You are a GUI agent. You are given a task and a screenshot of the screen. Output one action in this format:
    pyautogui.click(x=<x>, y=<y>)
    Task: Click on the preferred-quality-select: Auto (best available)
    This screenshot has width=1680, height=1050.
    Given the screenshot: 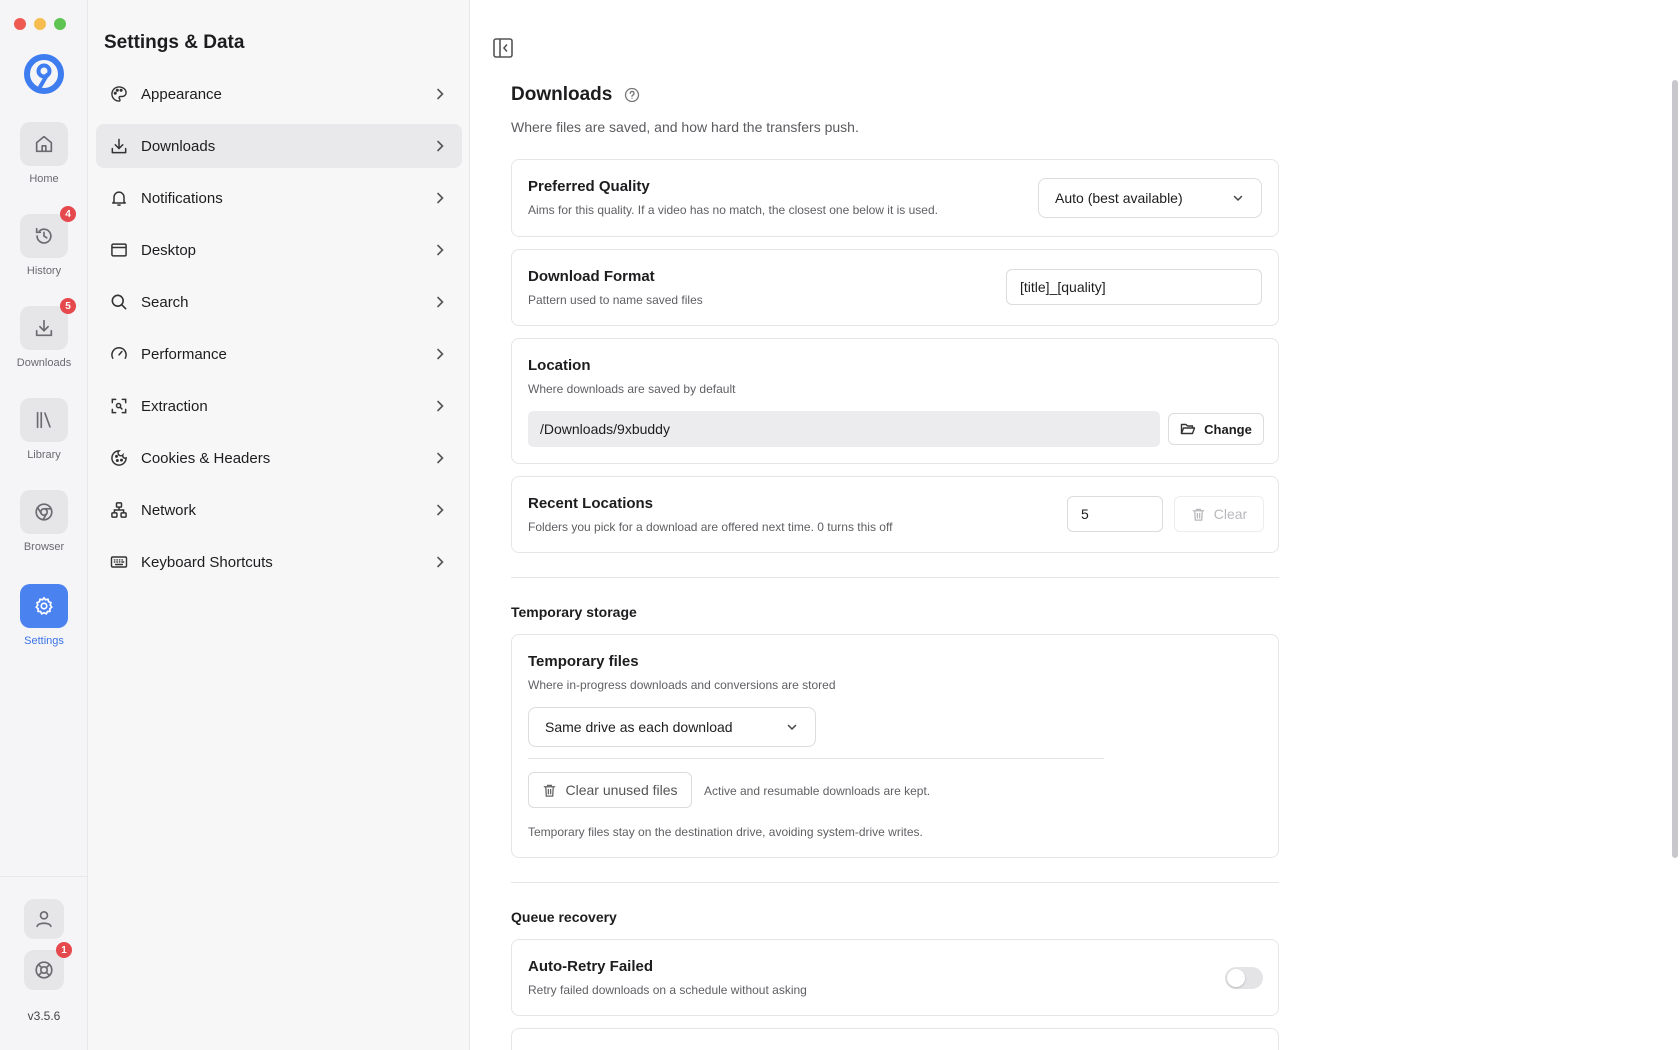 What is the action you would take?
    pyautogui.click(x=1150, y=198)
    